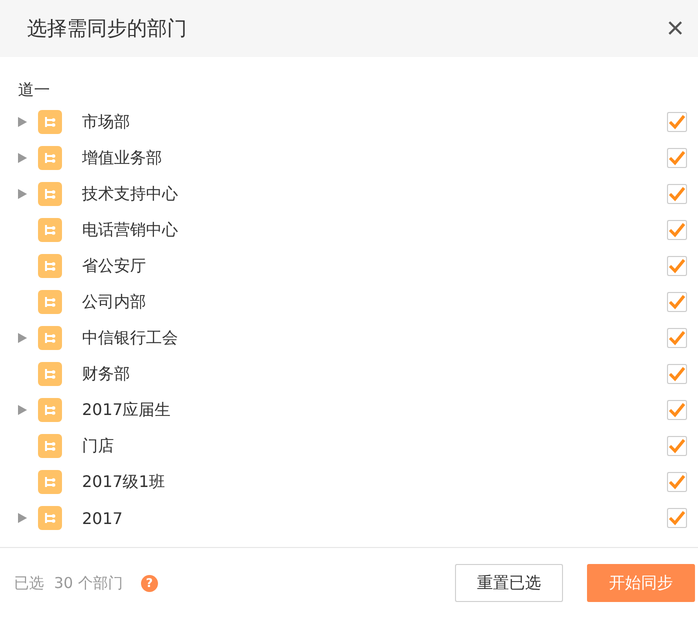  What do you see at coordinates (374, 410) in the screenshot?
I see `department-name: 2017应届生` at bounding box center [374, 410].